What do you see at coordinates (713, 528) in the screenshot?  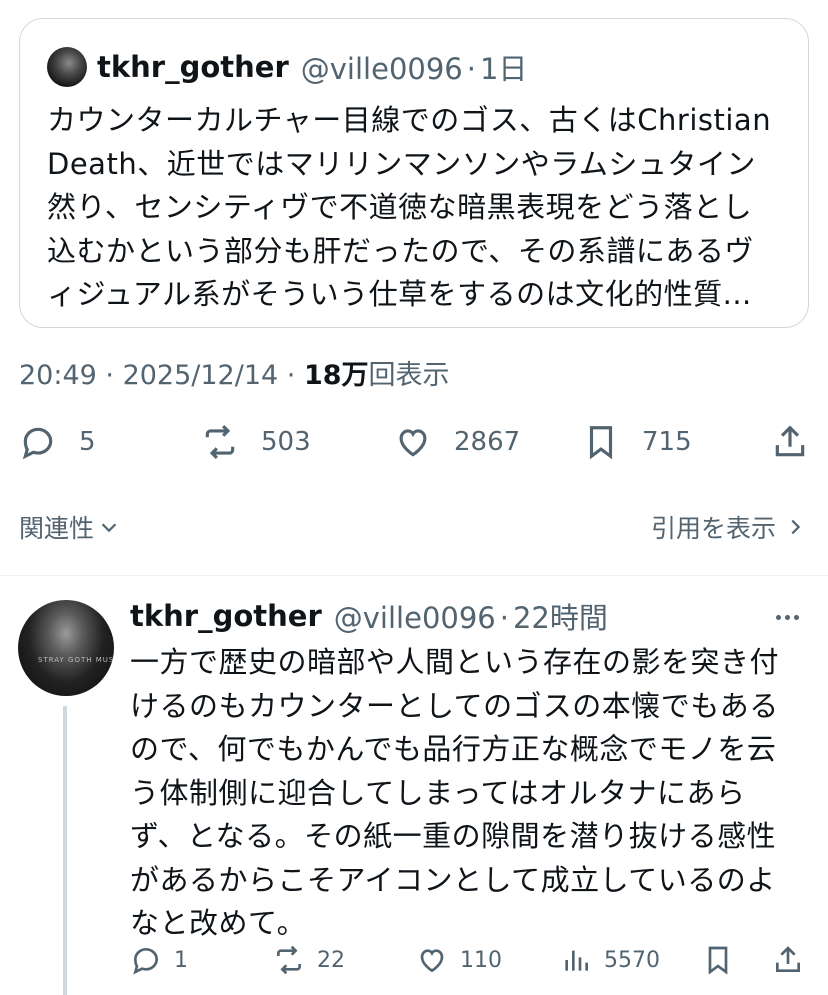 I see `view-quotes-label: 引用を表示` at bounding box center [713, 528].